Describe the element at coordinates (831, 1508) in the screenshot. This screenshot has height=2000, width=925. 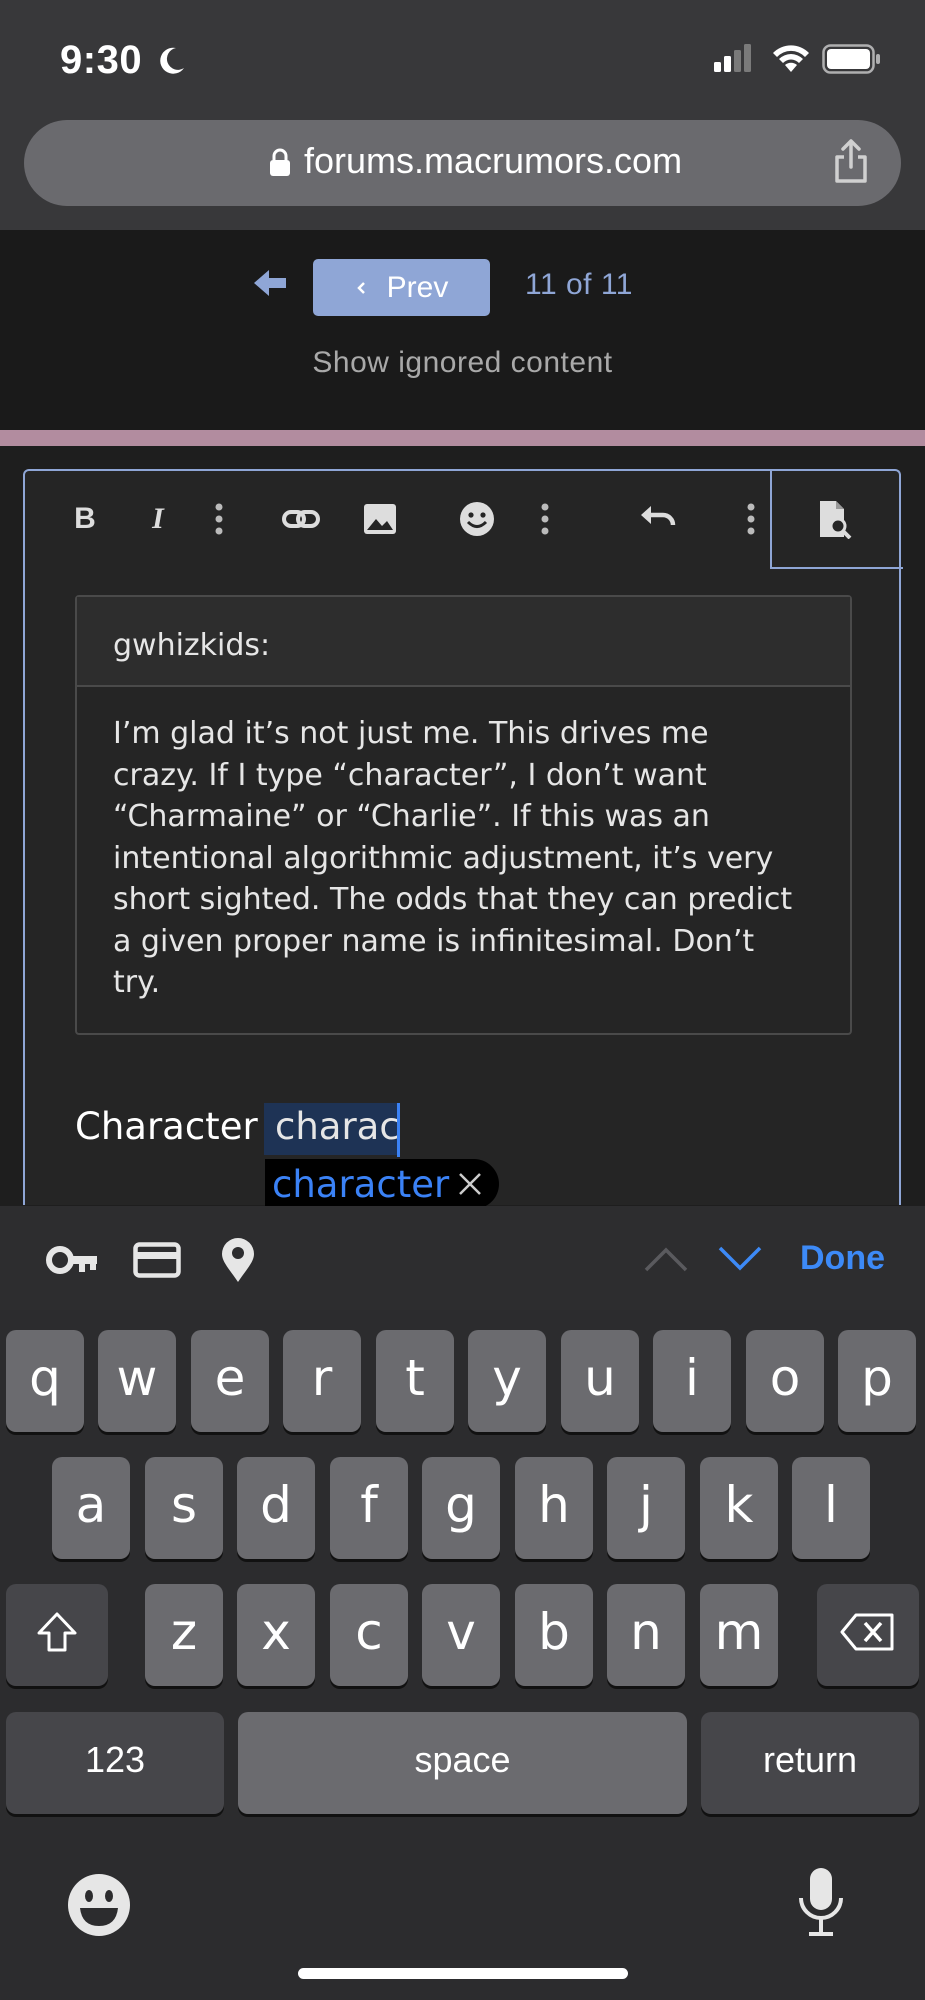
I see `key-l: l` at that location.